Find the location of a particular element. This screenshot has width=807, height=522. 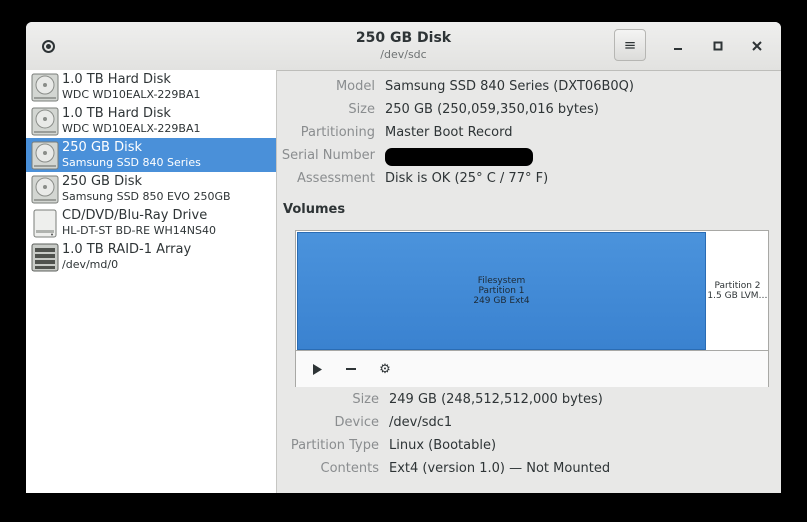

partition-1-type: Filesystem is located at coordinates (501, 281).